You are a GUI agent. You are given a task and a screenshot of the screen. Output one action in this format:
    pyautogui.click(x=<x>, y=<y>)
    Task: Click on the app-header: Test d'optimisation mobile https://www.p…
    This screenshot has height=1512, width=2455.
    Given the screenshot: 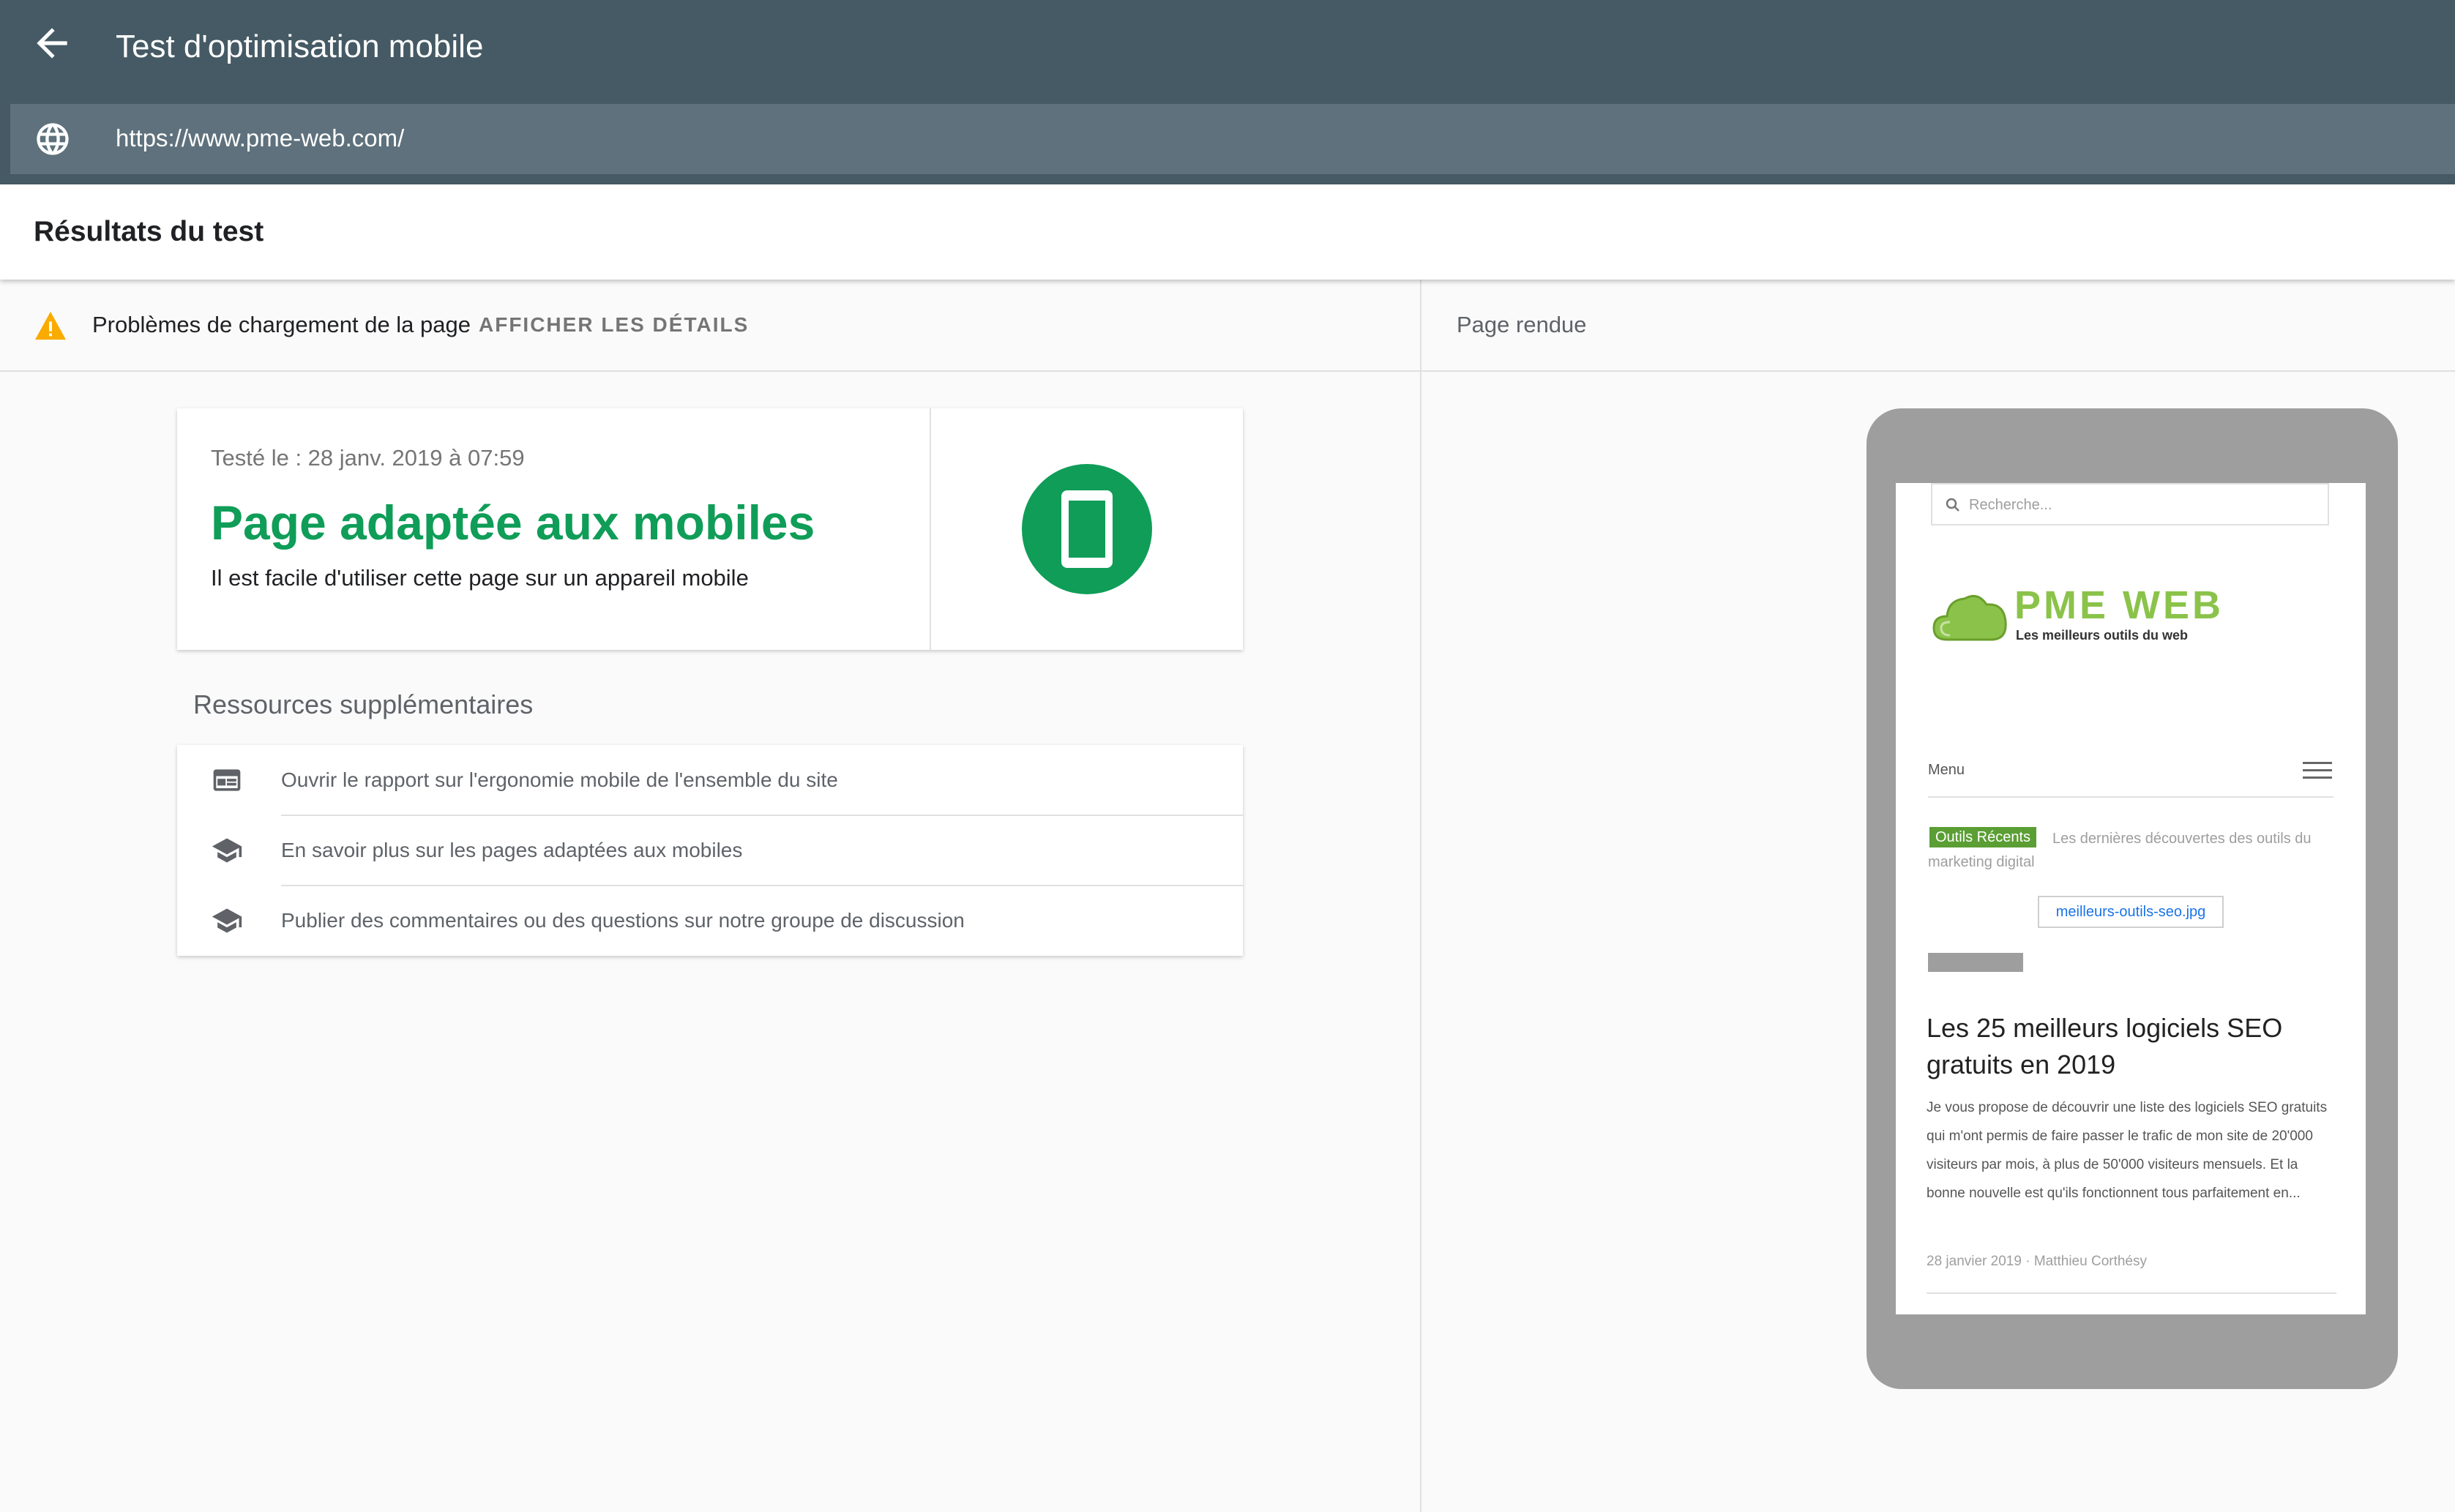 What is the action you would take?
    pyautogui.click(x=1227, y=92)
    